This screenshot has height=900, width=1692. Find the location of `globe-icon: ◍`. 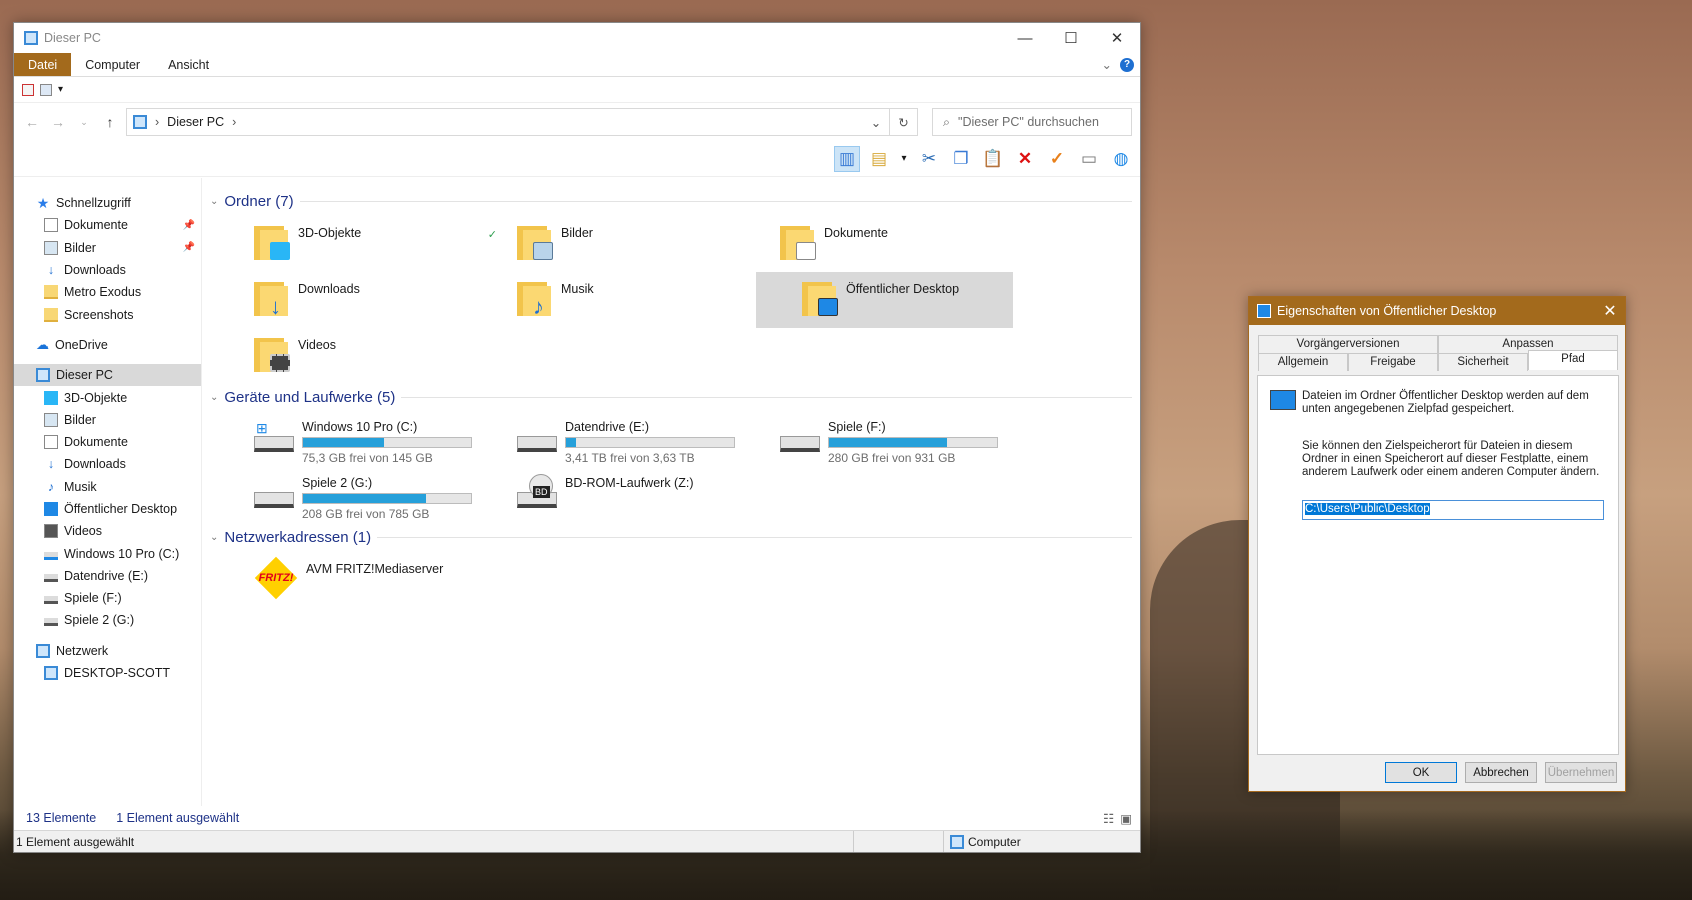

globe-icon: ◍ is located at coordinates (1121, 159).